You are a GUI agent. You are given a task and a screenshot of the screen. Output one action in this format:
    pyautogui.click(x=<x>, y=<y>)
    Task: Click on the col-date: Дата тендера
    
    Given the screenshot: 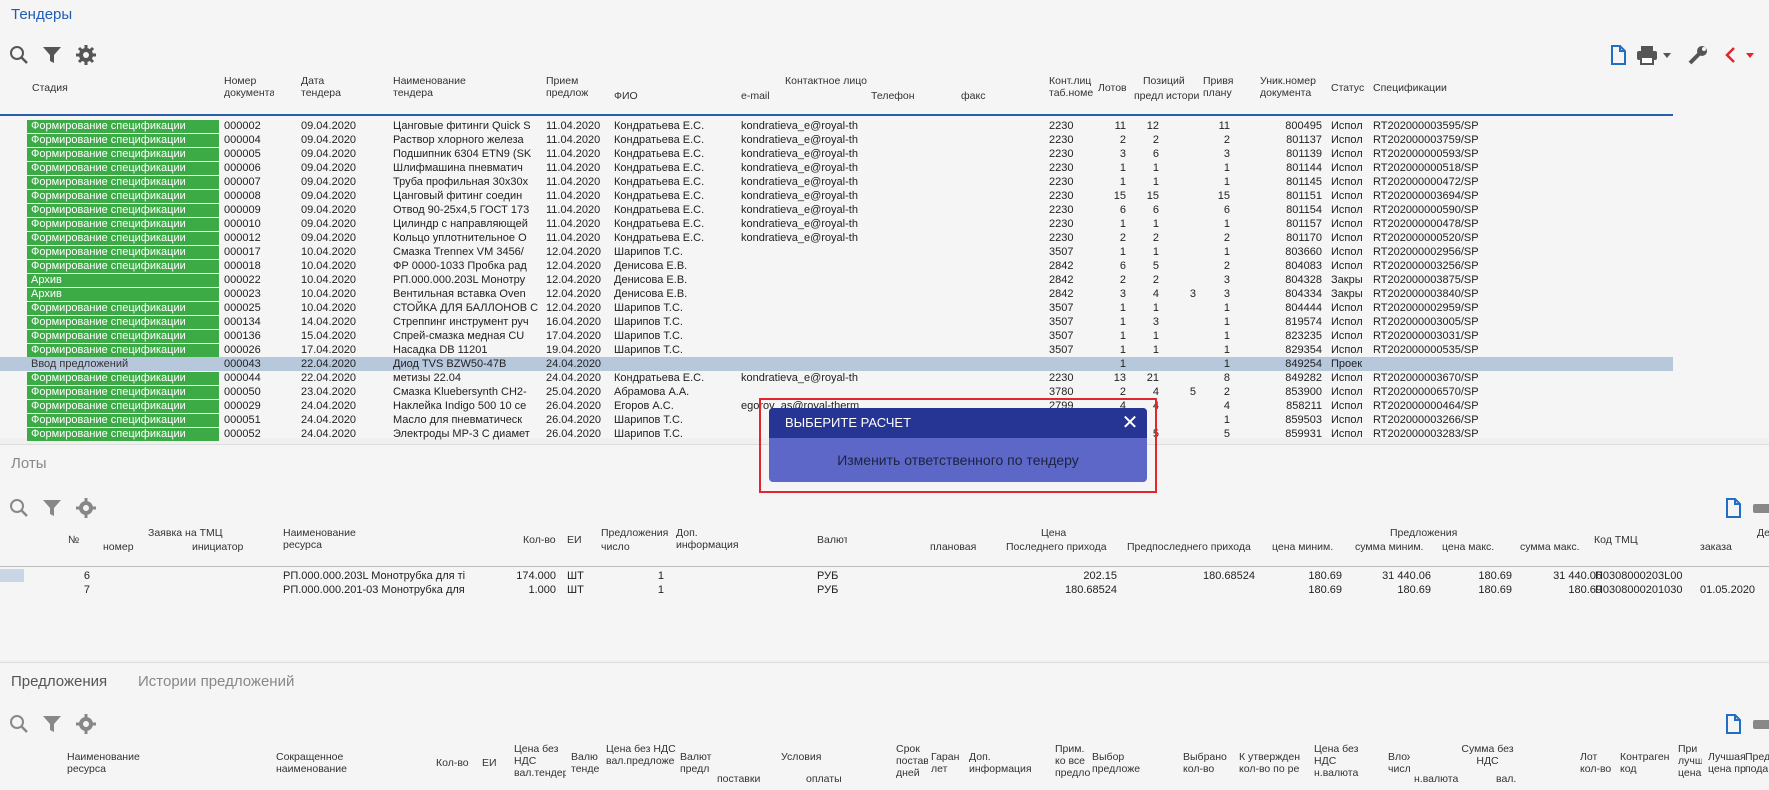 What is the action you would take?
    pyautogui.click(x=326, y=87)
    